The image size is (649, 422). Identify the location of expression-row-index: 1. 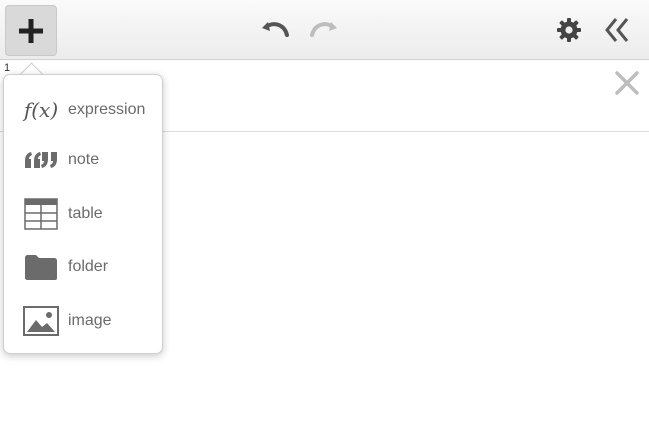
(7, 68).